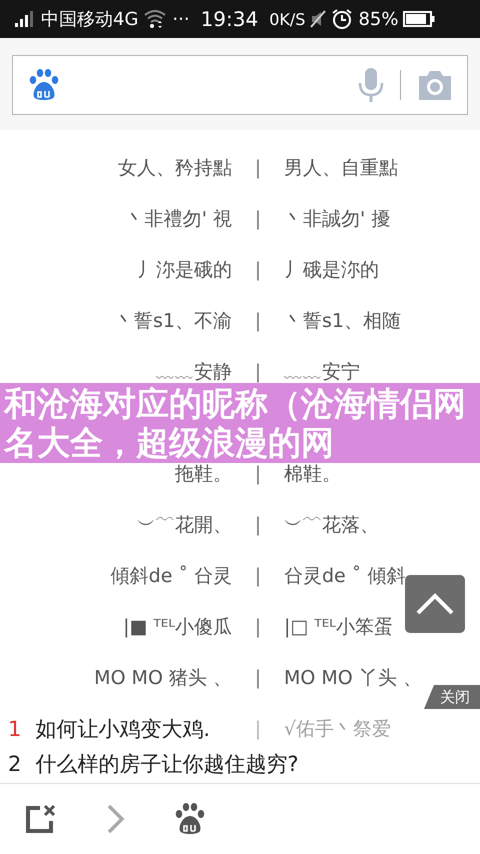 The image size is (480, 854). What do you see at coordinates (339, 627) in the screenshot?
I see `nickname-text: |□ ᵀᴱᴸ小笨蛋` at bounding box center [339, 627].